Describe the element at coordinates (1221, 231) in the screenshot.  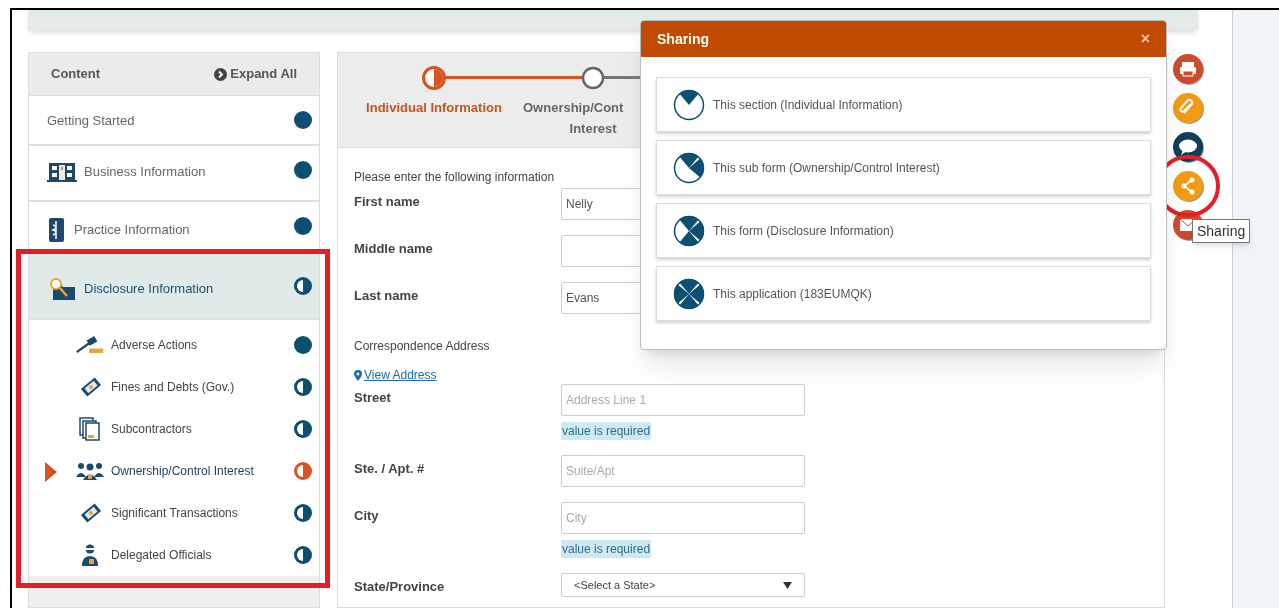
I see `tooltip: Sharing` at that location.